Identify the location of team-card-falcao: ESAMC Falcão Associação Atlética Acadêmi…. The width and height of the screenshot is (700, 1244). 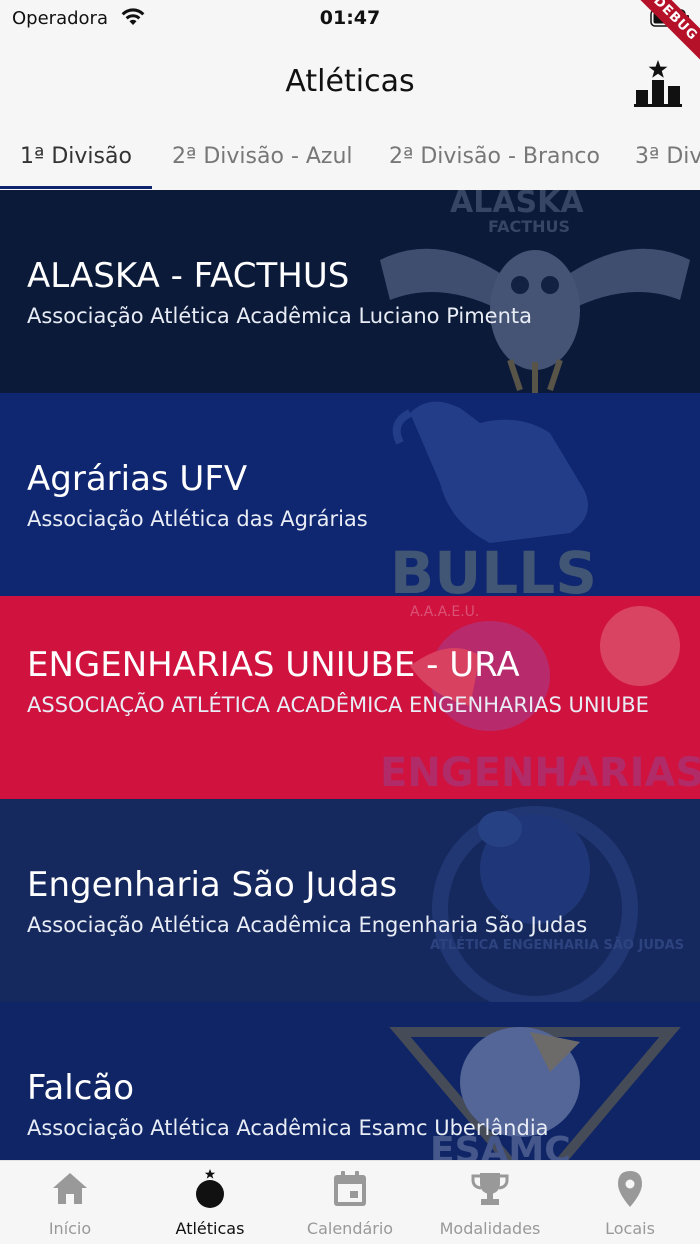
(350, 1081).